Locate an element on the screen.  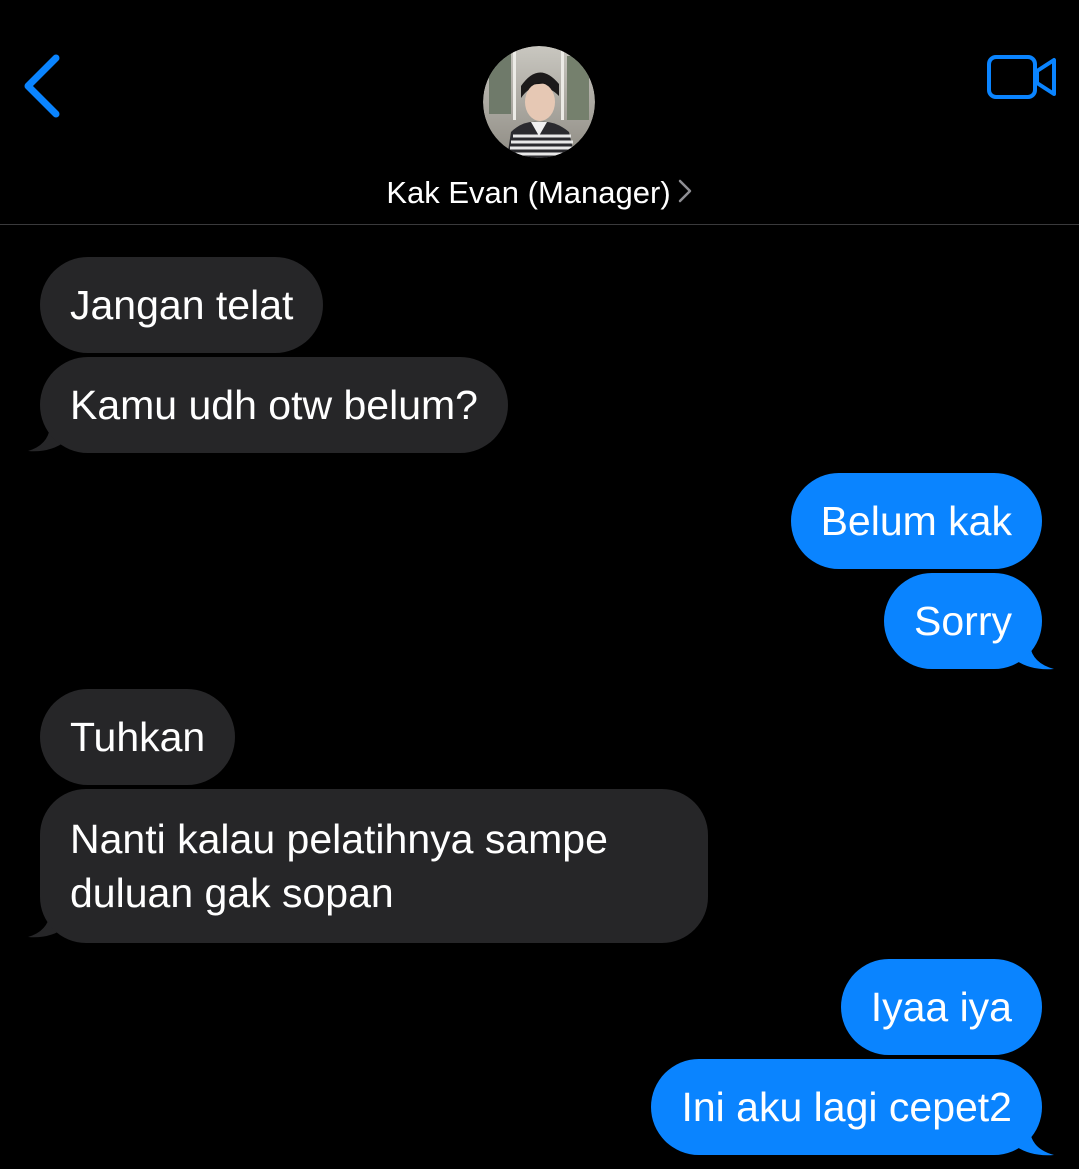
back-button is located at coordinates (44, 88).